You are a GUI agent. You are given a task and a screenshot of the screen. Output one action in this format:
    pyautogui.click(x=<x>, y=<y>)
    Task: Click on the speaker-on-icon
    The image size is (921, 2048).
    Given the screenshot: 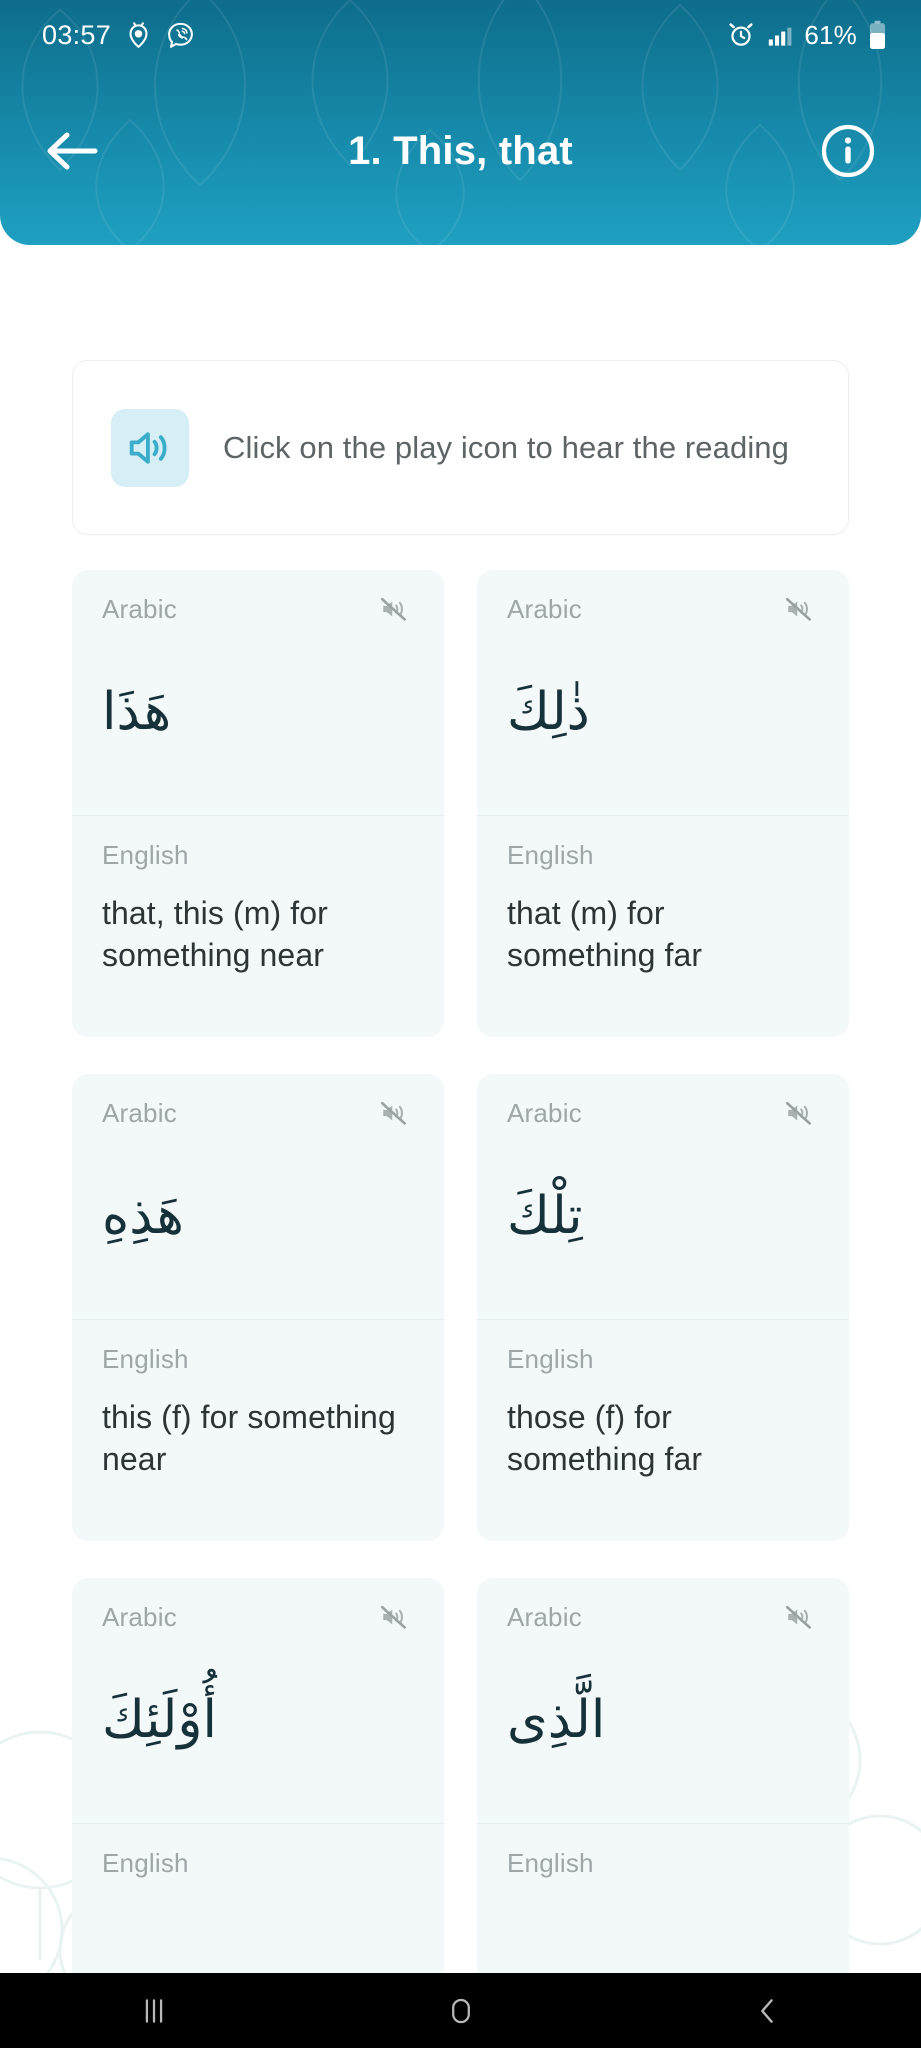 What is the action you would take?
    pyautogui.click(x=148, y=447)
    